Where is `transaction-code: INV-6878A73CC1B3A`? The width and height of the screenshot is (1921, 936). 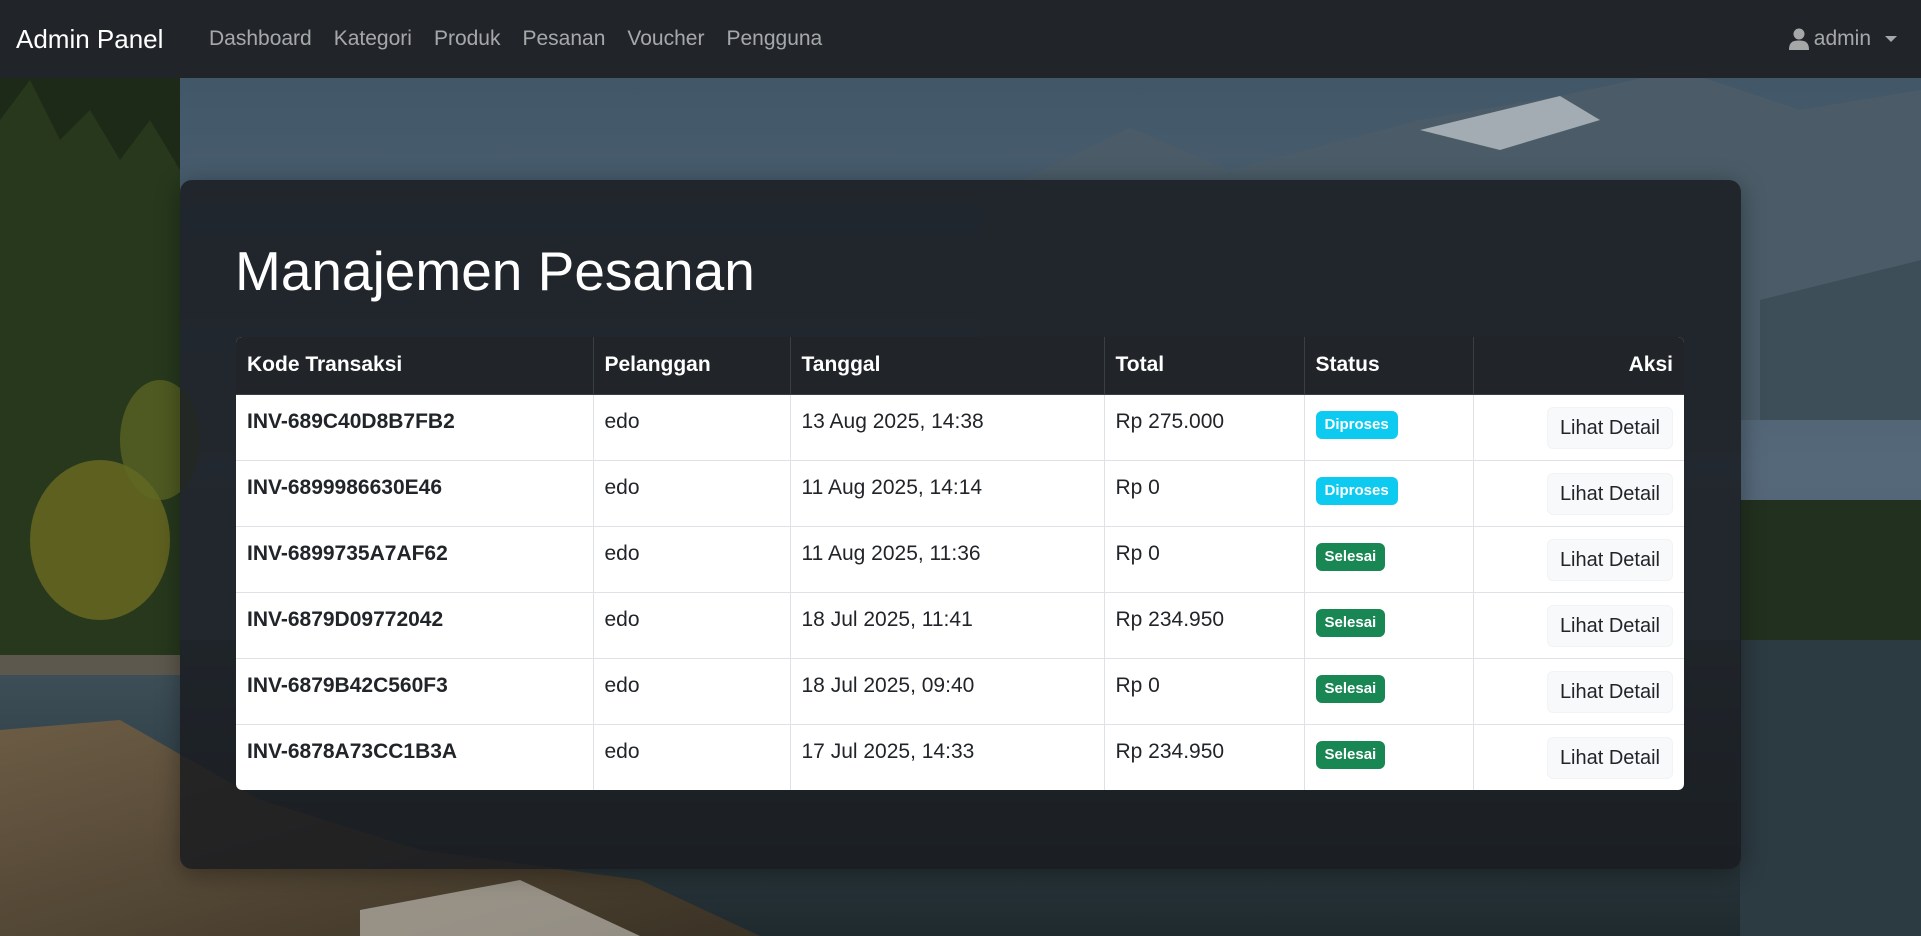 transaction-code: INV-6878A73CC1B3A is located at coordinates (415, 757).